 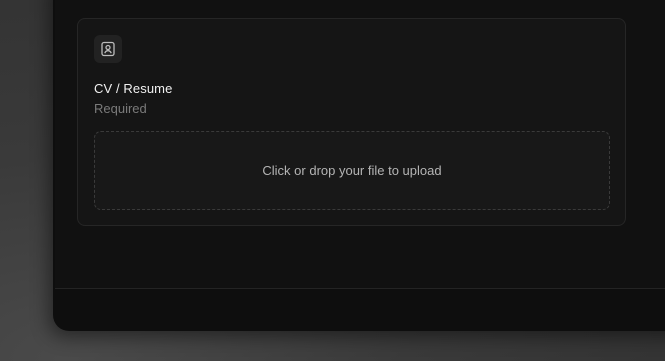 I want to click on dropzone-label: Click or drop your file to upload, so click(x=352, y=170).